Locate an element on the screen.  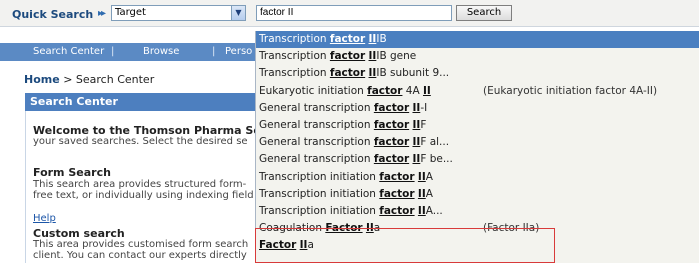
breadcrumb-home: Home is located at coordinates (42, 79).